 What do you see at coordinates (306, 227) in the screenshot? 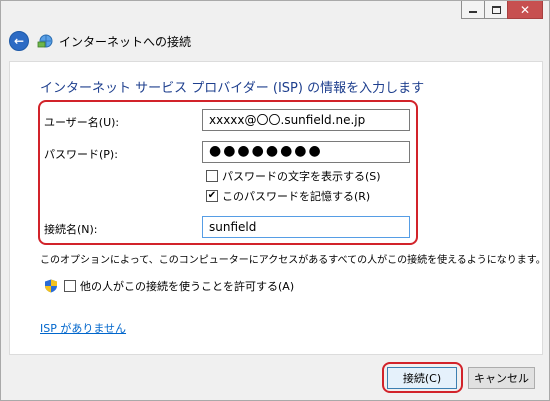
I see `connection-name-input: sunfield` at bounding box center [306, 227].